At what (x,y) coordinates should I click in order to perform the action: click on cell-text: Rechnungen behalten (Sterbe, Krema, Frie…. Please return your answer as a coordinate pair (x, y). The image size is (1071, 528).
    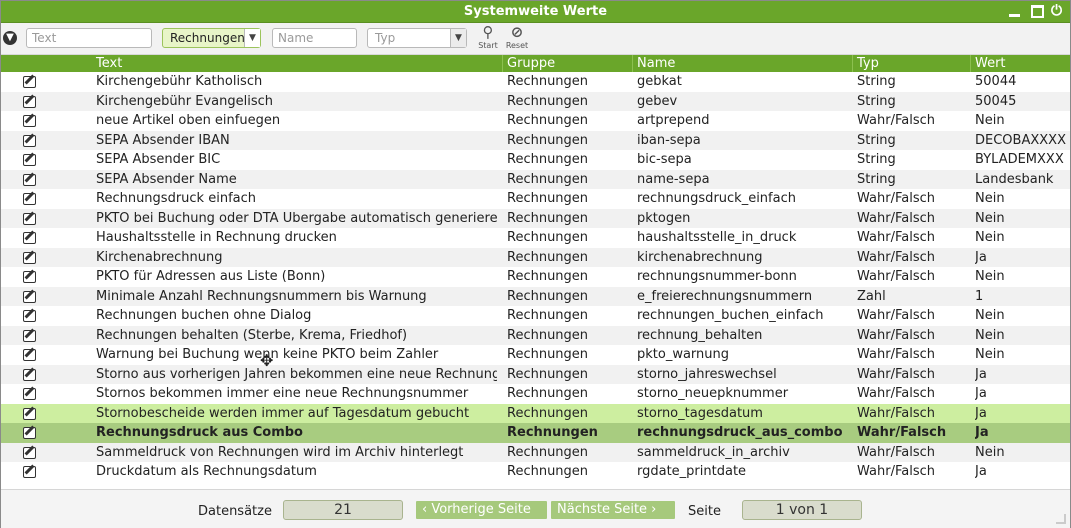
    Looking at the image, I should click on (252, 335).